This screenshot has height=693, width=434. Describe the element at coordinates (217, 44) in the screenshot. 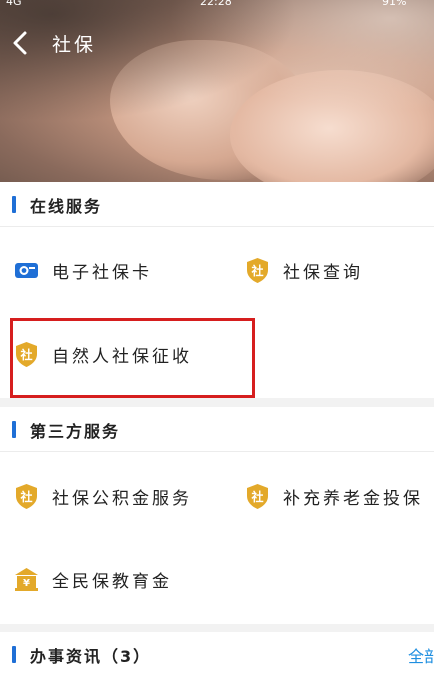

I see `navigation-bar: 社保` at that location.